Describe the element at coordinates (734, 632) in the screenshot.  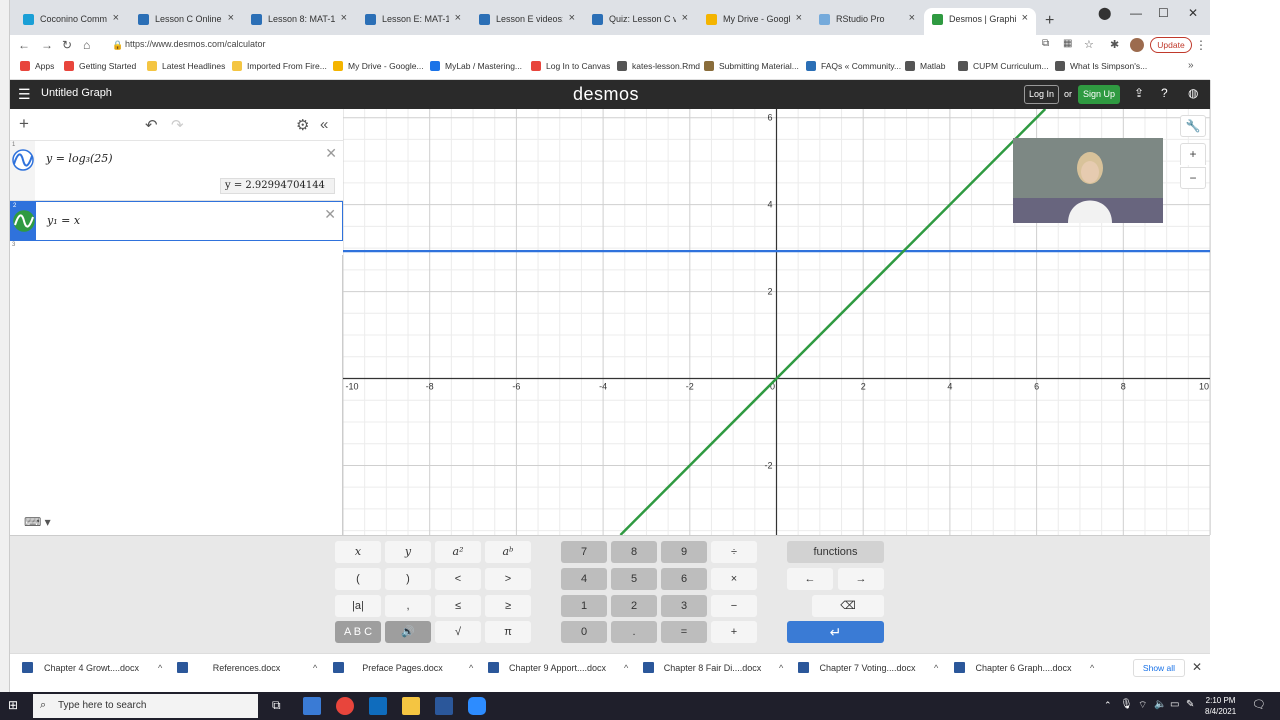
I see `keypad-key: +` at that location.